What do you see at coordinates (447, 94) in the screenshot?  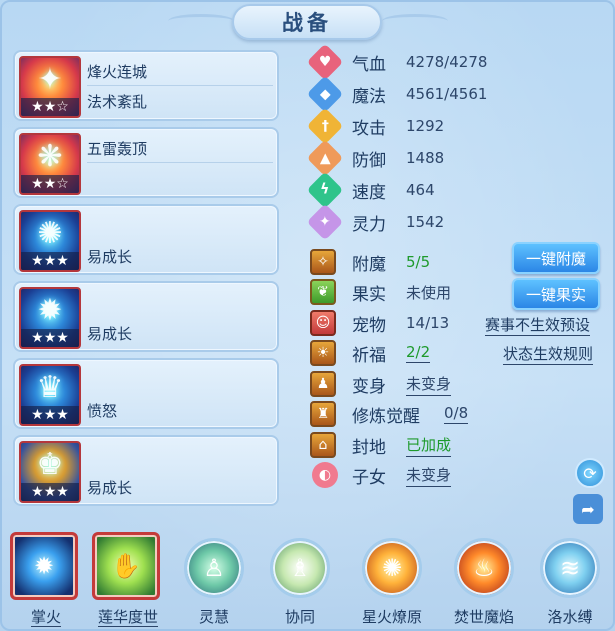 I see `stat-value: 4561/4561` at bounding box center [447, 94].